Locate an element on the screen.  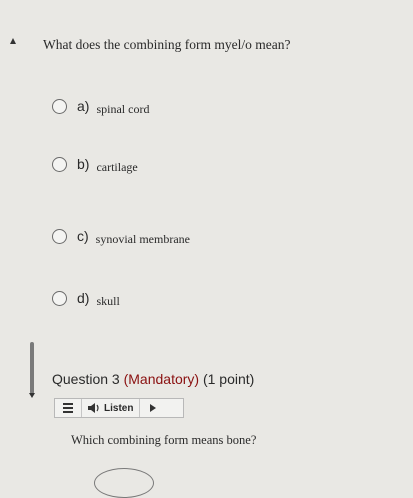
menu-icon is located at coordinates (68, 408).